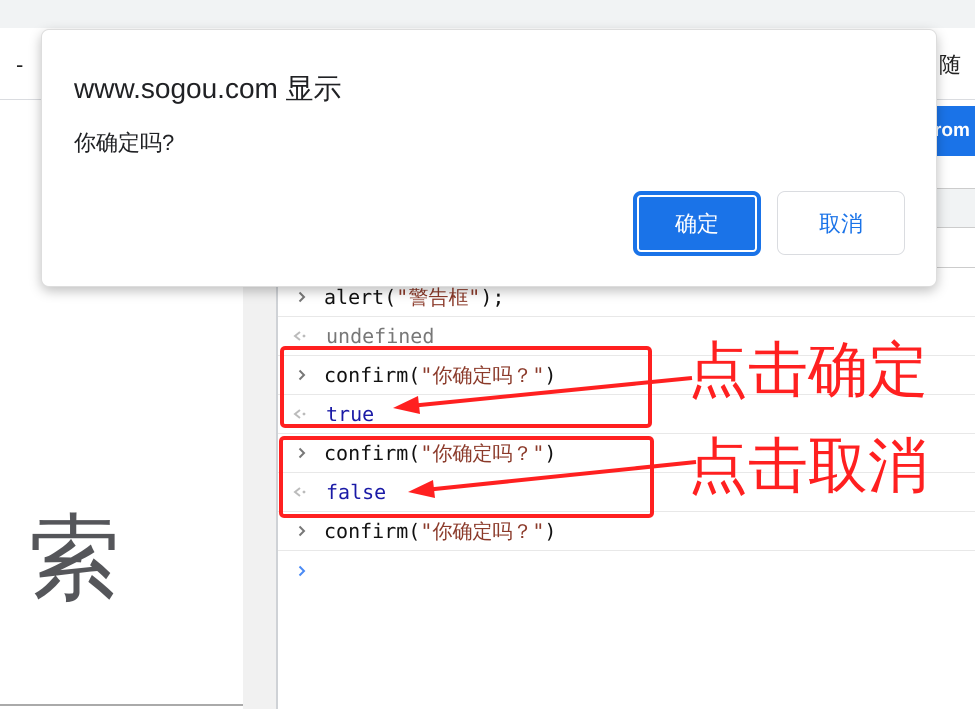 The height and width of the screenshot is (709, 975). Describe the element at coordinates (380, 336) in the screenshot. I see `console-output: undefined` at that location.